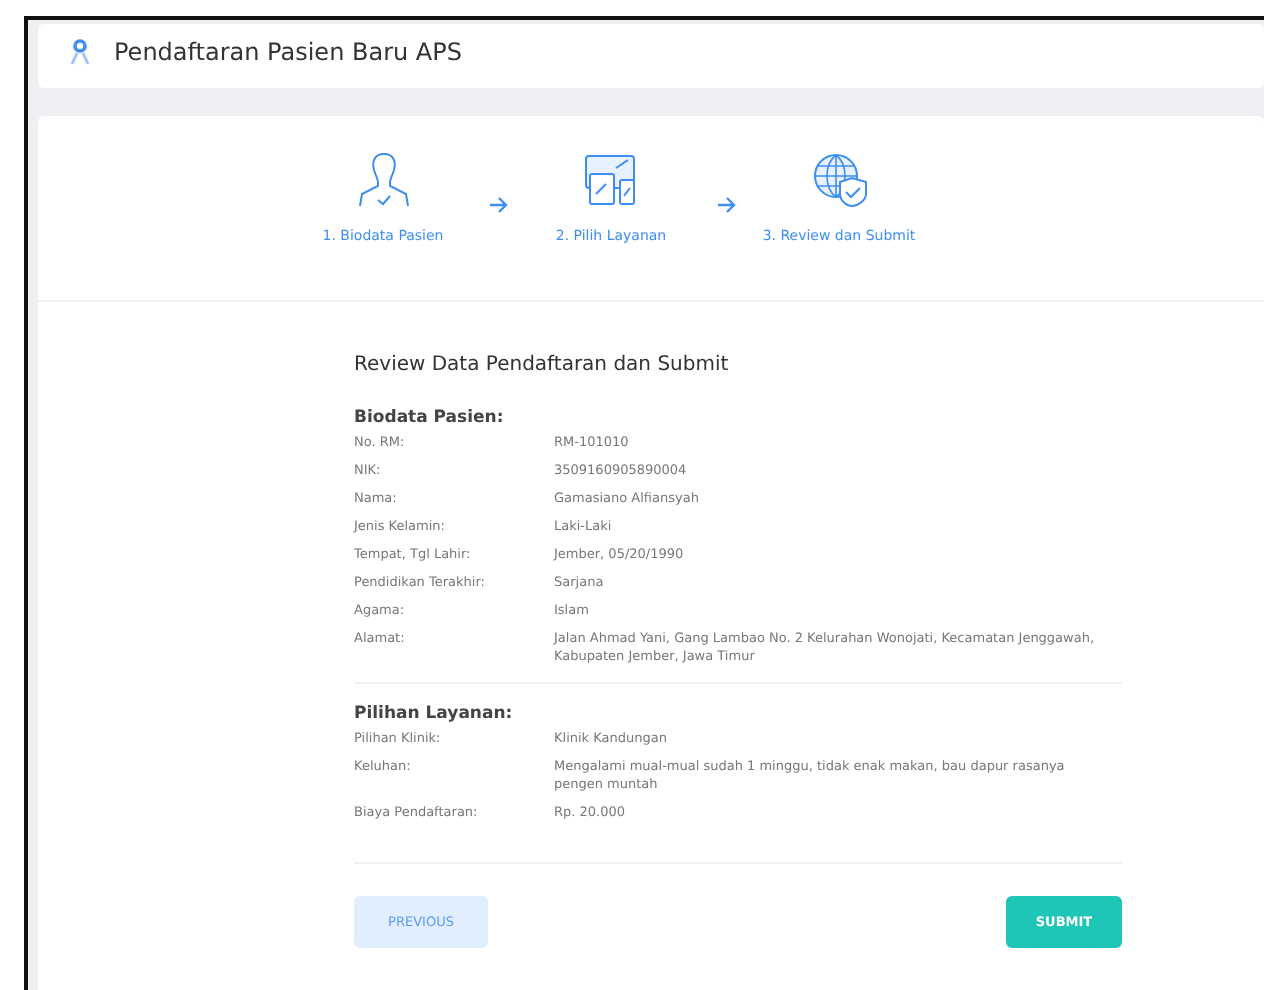 The image size is (1264, 990). What do you see at coordinates (839, 180) in the screenshot?
I see `globe-shield-icon` at bounding box center [839, 180].